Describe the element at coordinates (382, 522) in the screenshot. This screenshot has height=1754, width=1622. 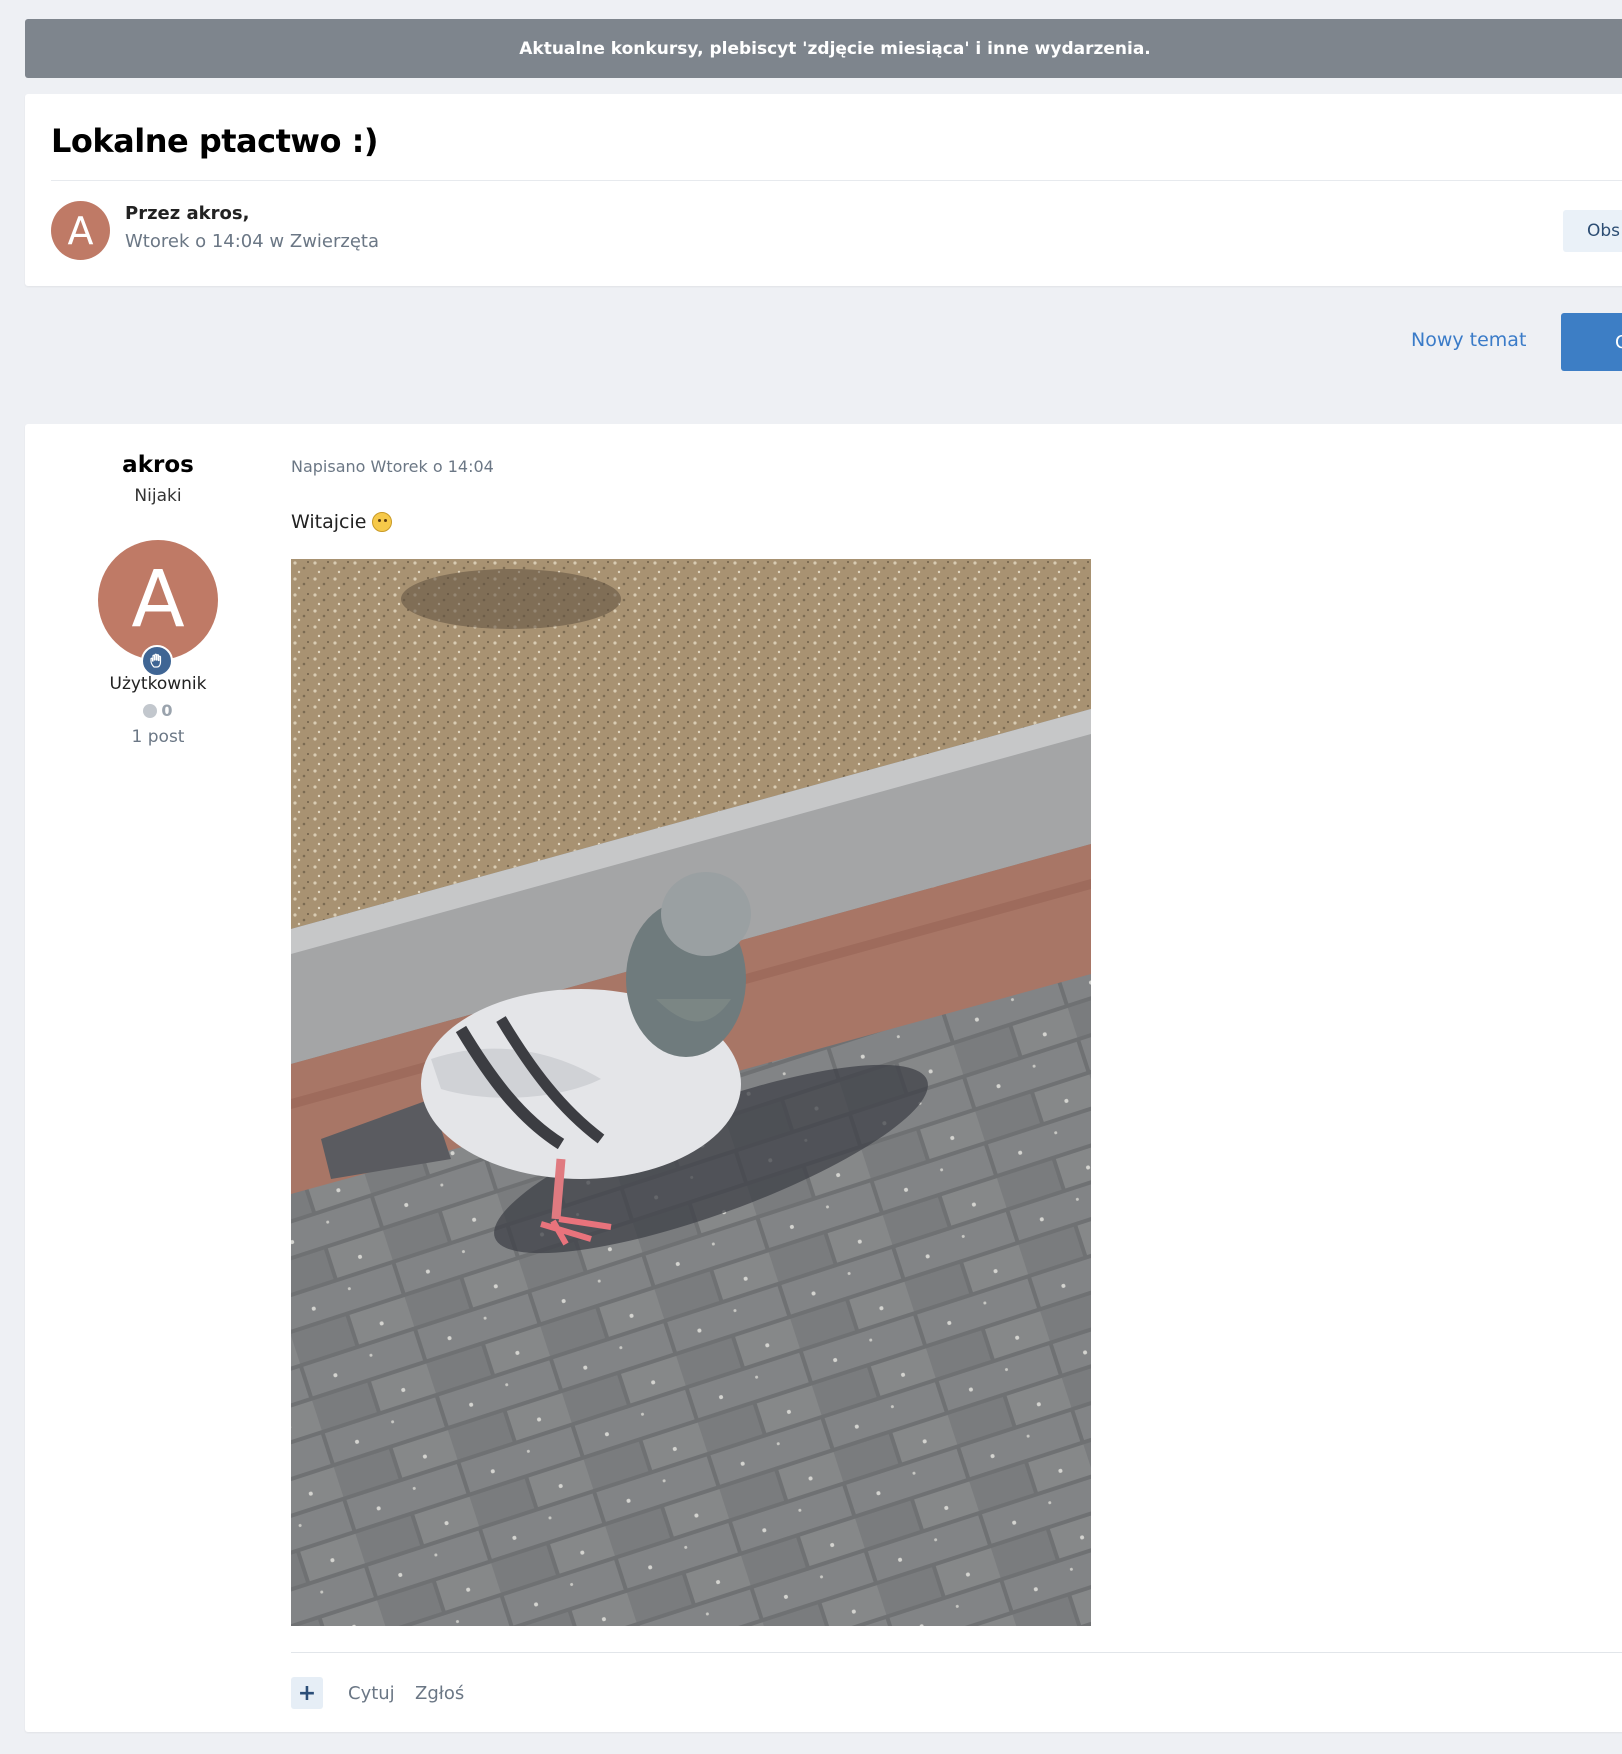
I see `smiley-emoji-icon` at that location.